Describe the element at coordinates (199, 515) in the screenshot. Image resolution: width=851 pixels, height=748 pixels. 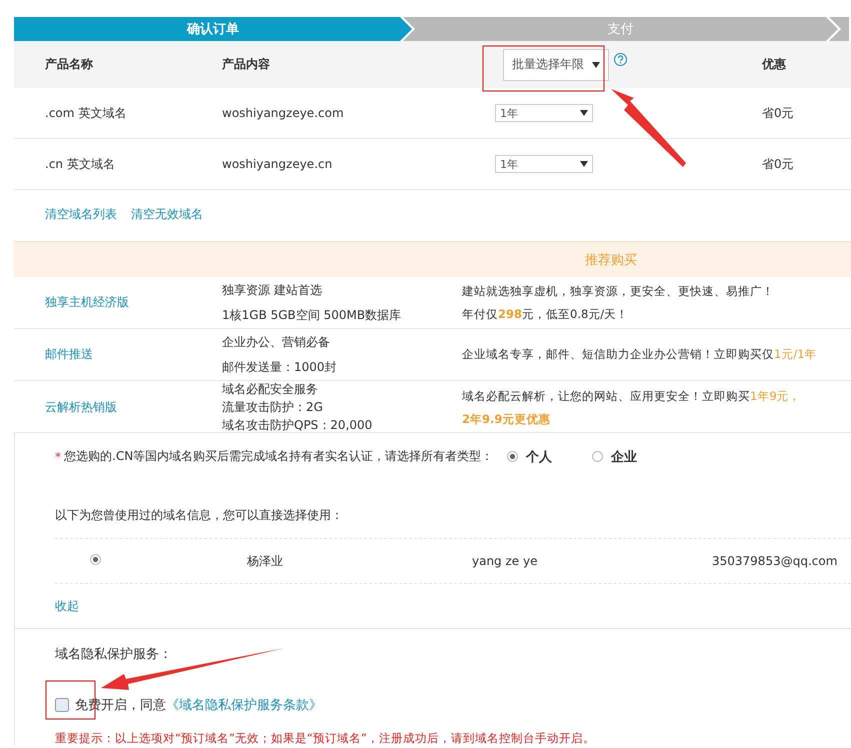
I see `info-text: 以下为您曾使用过的域名信息，您可以直接选择使用：` at that location.